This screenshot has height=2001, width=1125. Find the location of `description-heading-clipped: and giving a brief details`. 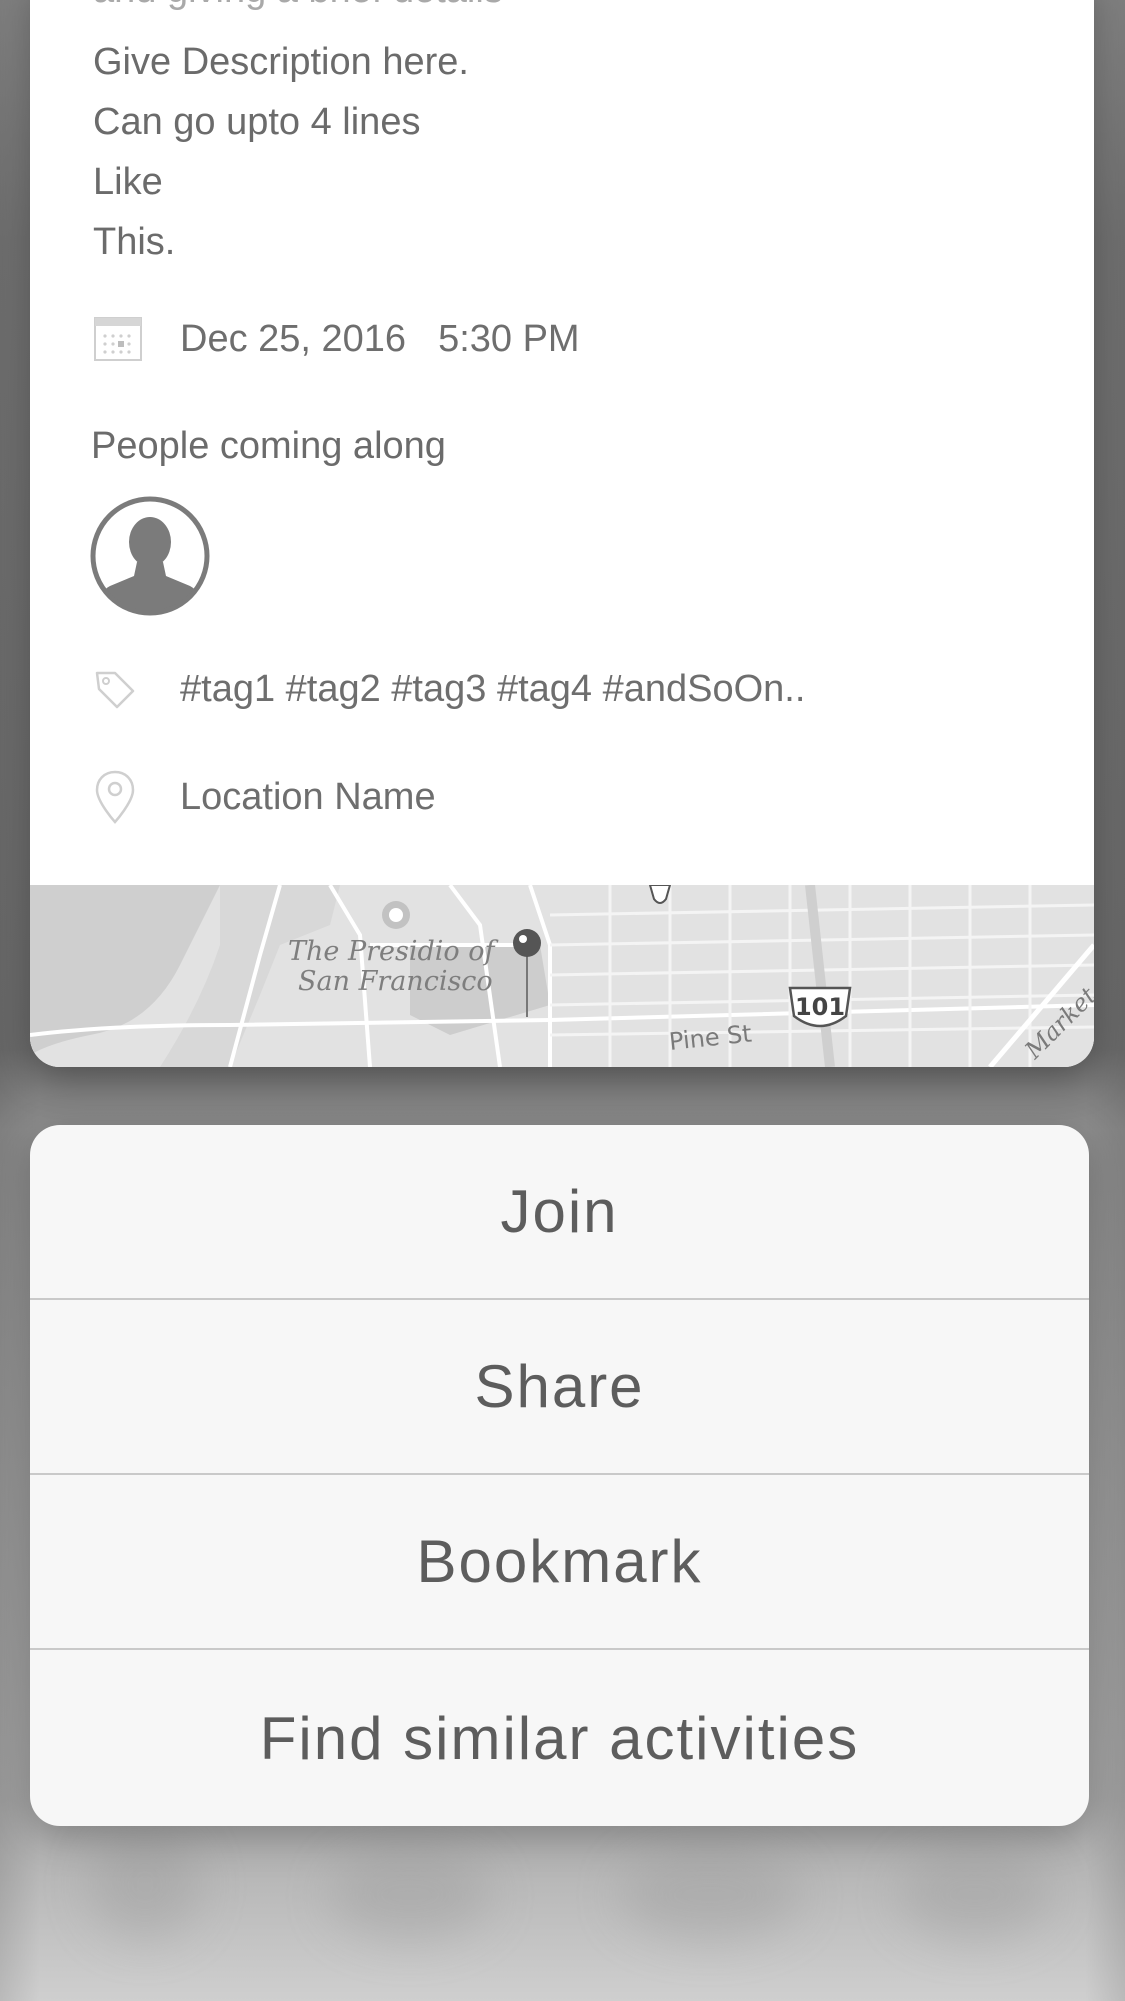

description-heading-clipped: and giving a brief details is located at coordinates (298, 5).